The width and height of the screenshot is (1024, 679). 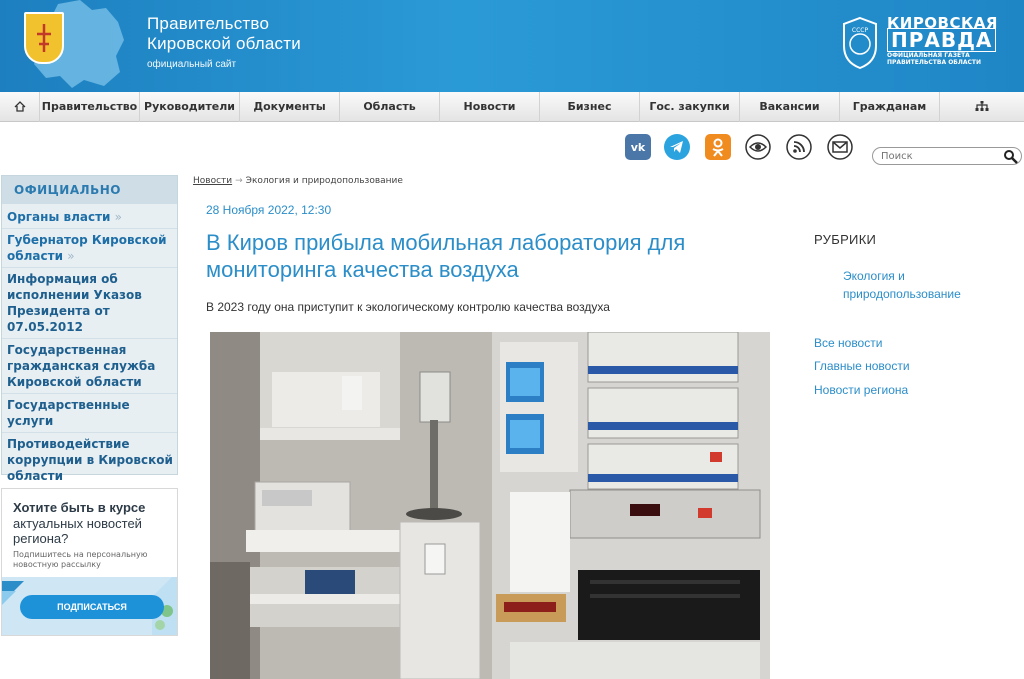 I want to click on accessibility-eye-icon, so click(x=758, y=147).